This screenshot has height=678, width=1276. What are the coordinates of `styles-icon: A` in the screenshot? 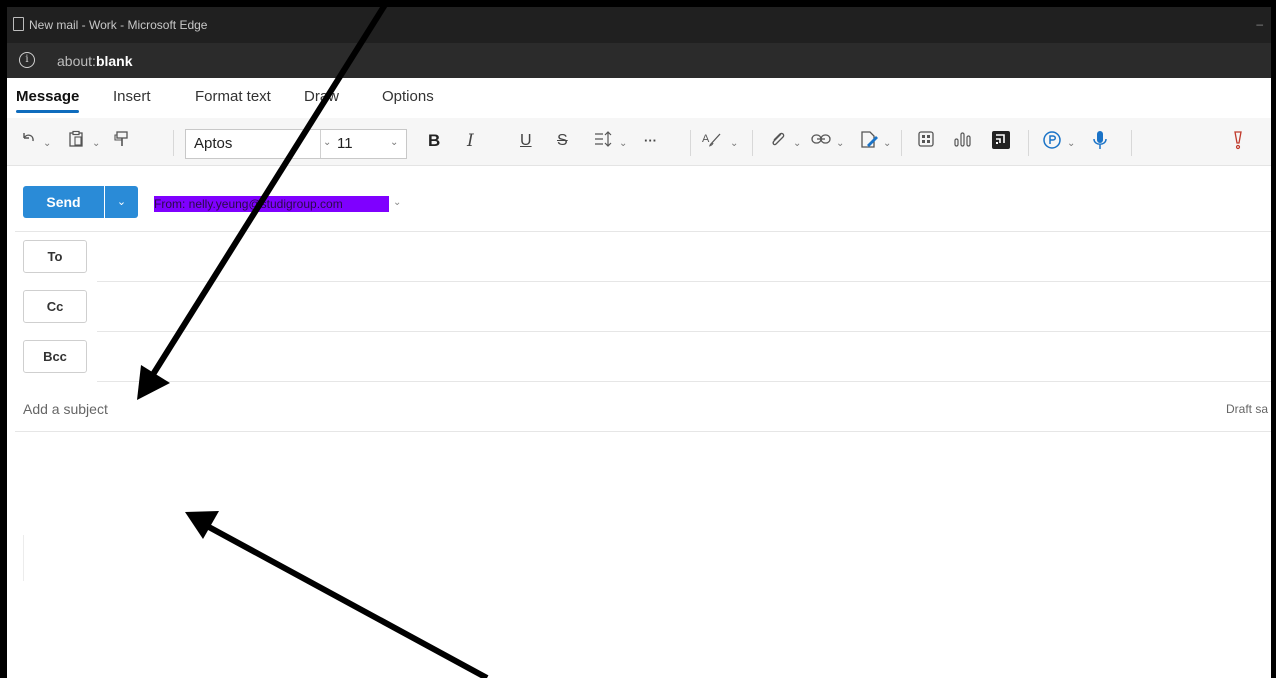 It's located at (711, 140).